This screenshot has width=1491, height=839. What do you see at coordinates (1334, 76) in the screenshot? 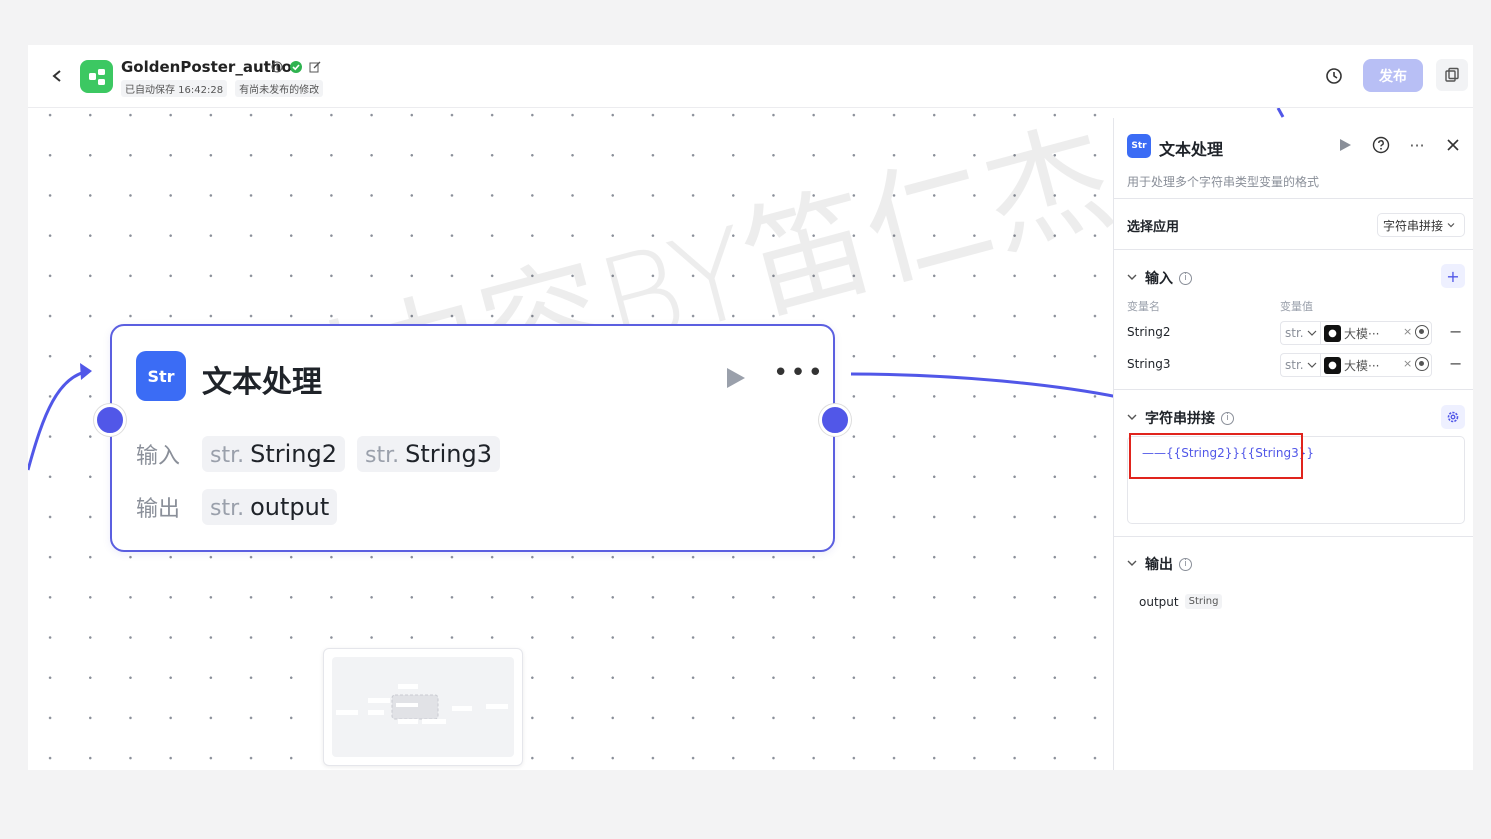
I see `history-icon` at bounding box center [1334, 76].